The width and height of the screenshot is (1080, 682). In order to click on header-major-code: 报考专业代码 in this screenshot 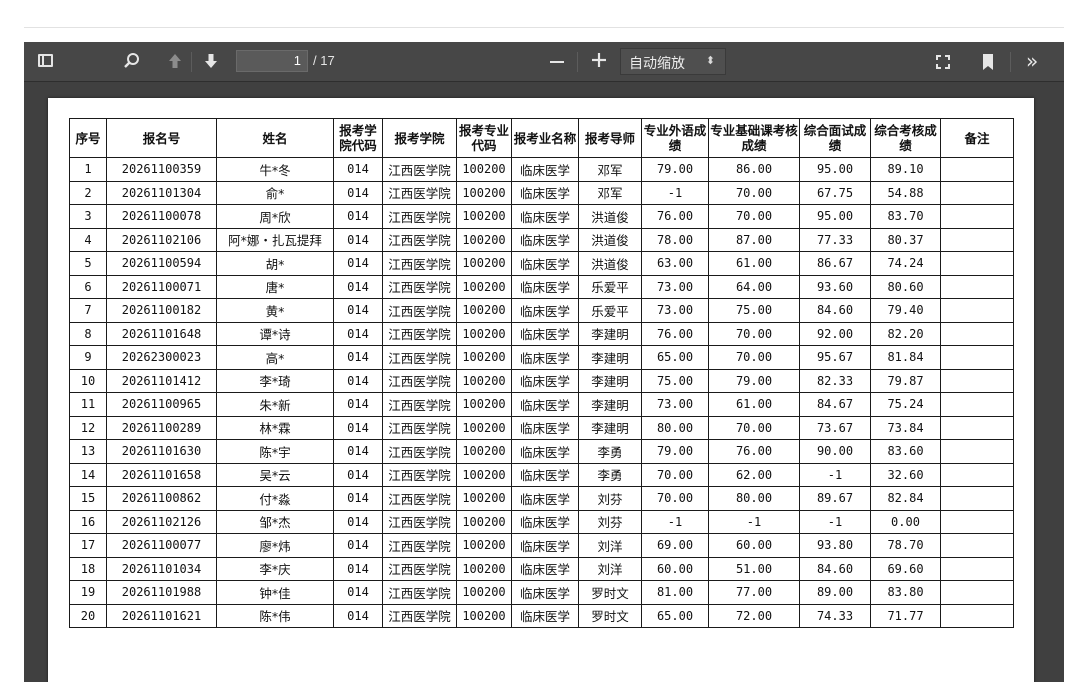, I will do `click(484, 138)`.